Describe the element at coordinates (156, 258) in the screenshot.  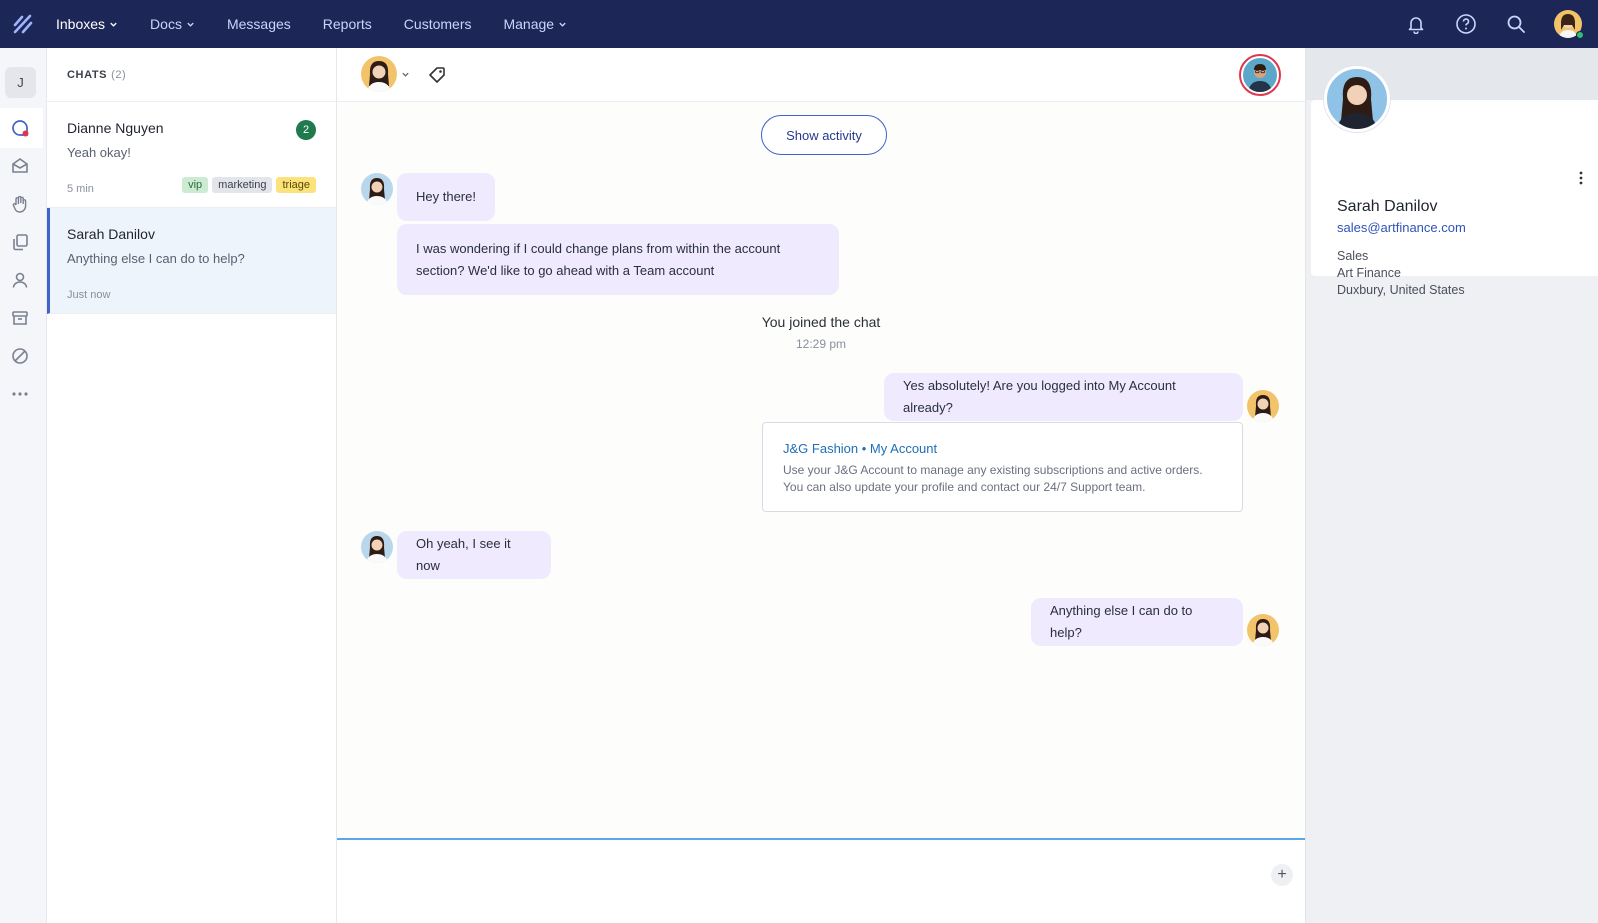
I see `chat-preview: Anything else I can do to help?` at that location.